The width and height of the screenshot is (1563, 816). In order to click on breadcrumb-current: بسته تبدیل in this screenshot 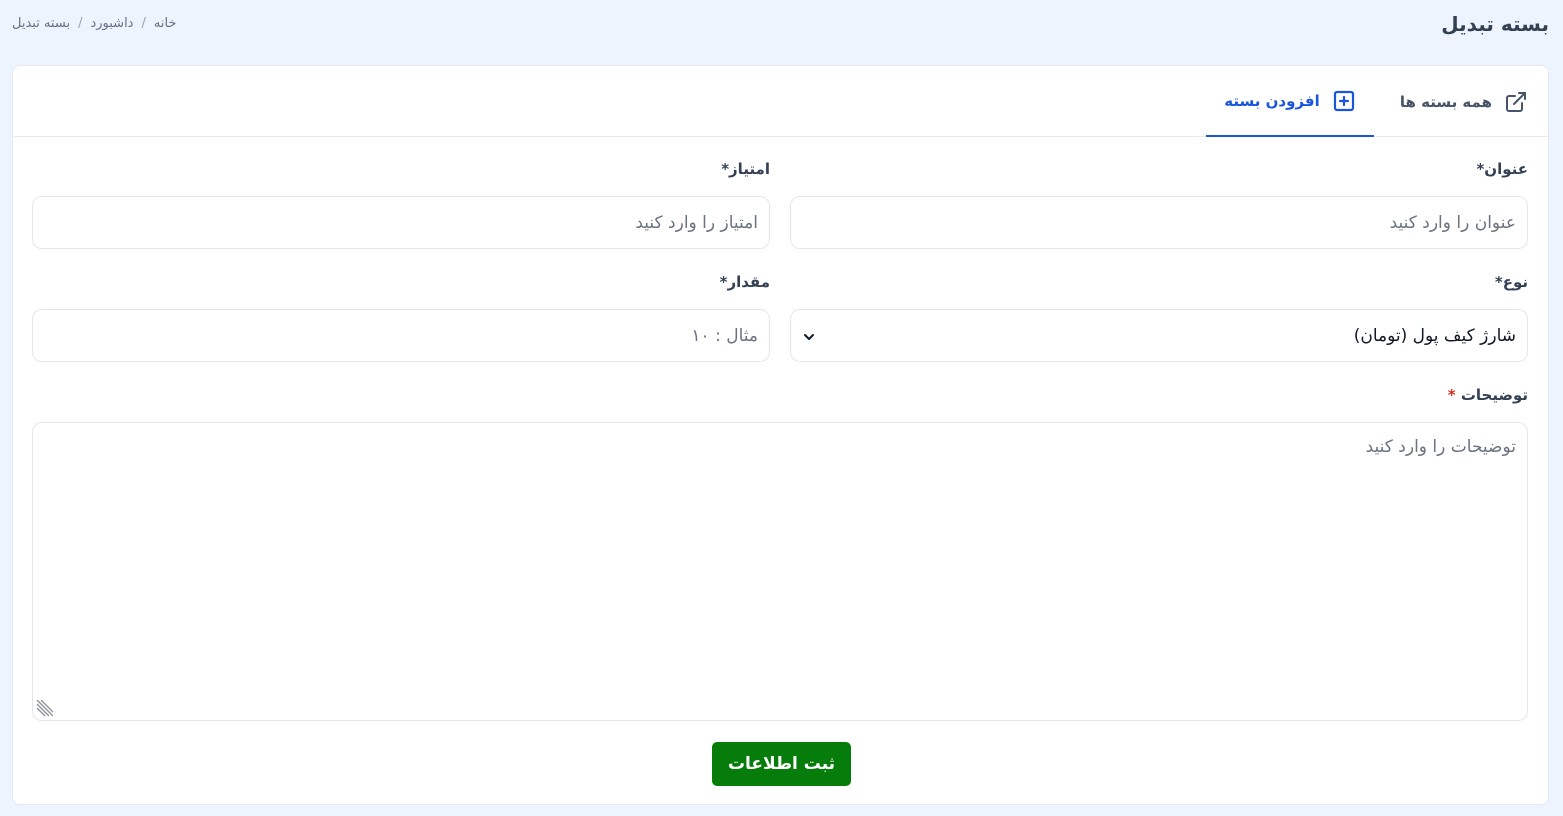, I will do `click(41, 23)`.